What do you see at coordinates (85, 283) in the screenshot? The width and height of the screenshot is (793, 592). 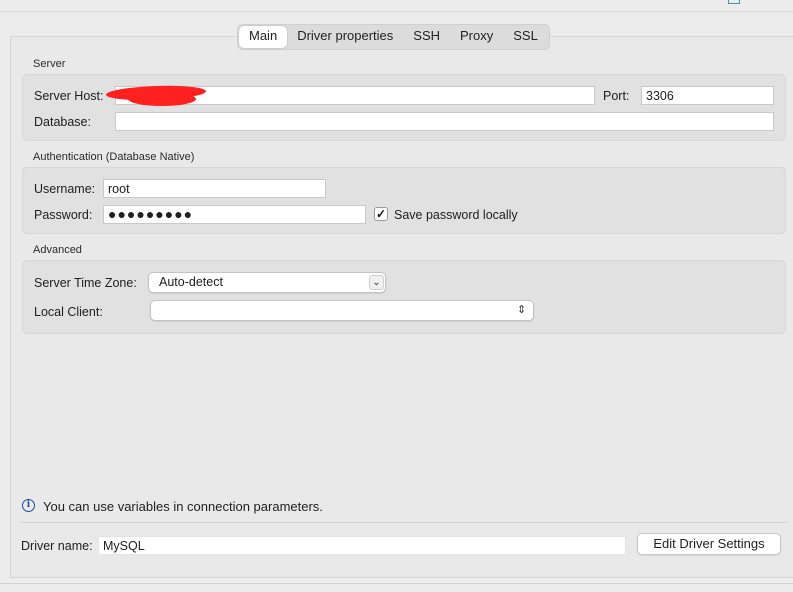 I see `timezone-label: Server Time Zone:` at bounding box center [85, 283].